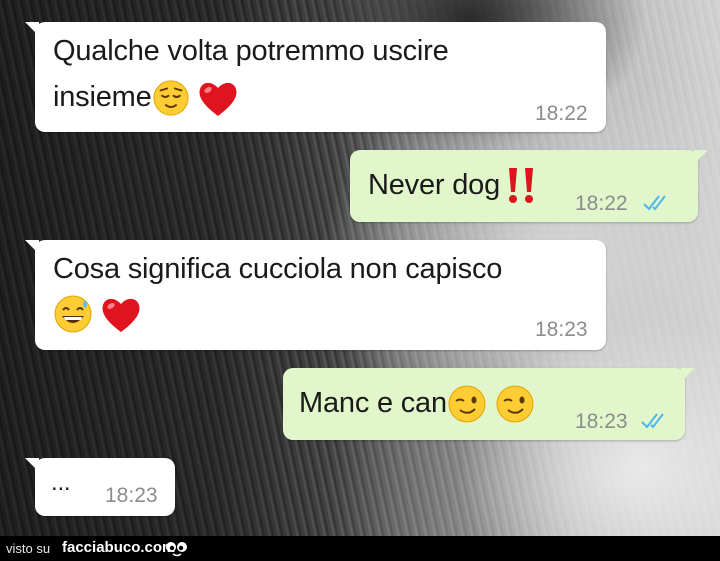 This screenshot has width=720, height=561. I want to click on message-text-line: Qualche volta potremmo uscire, so click(251, 51).